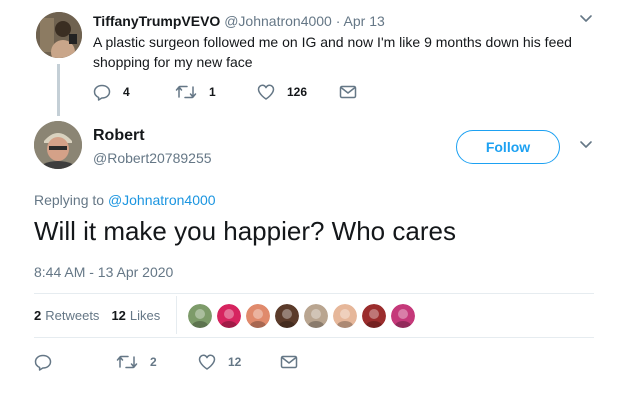 This screenshot has width=628, height=397. I want to click on tweet-stats: 2 Retweets 12 Likes, so click(103, 316).